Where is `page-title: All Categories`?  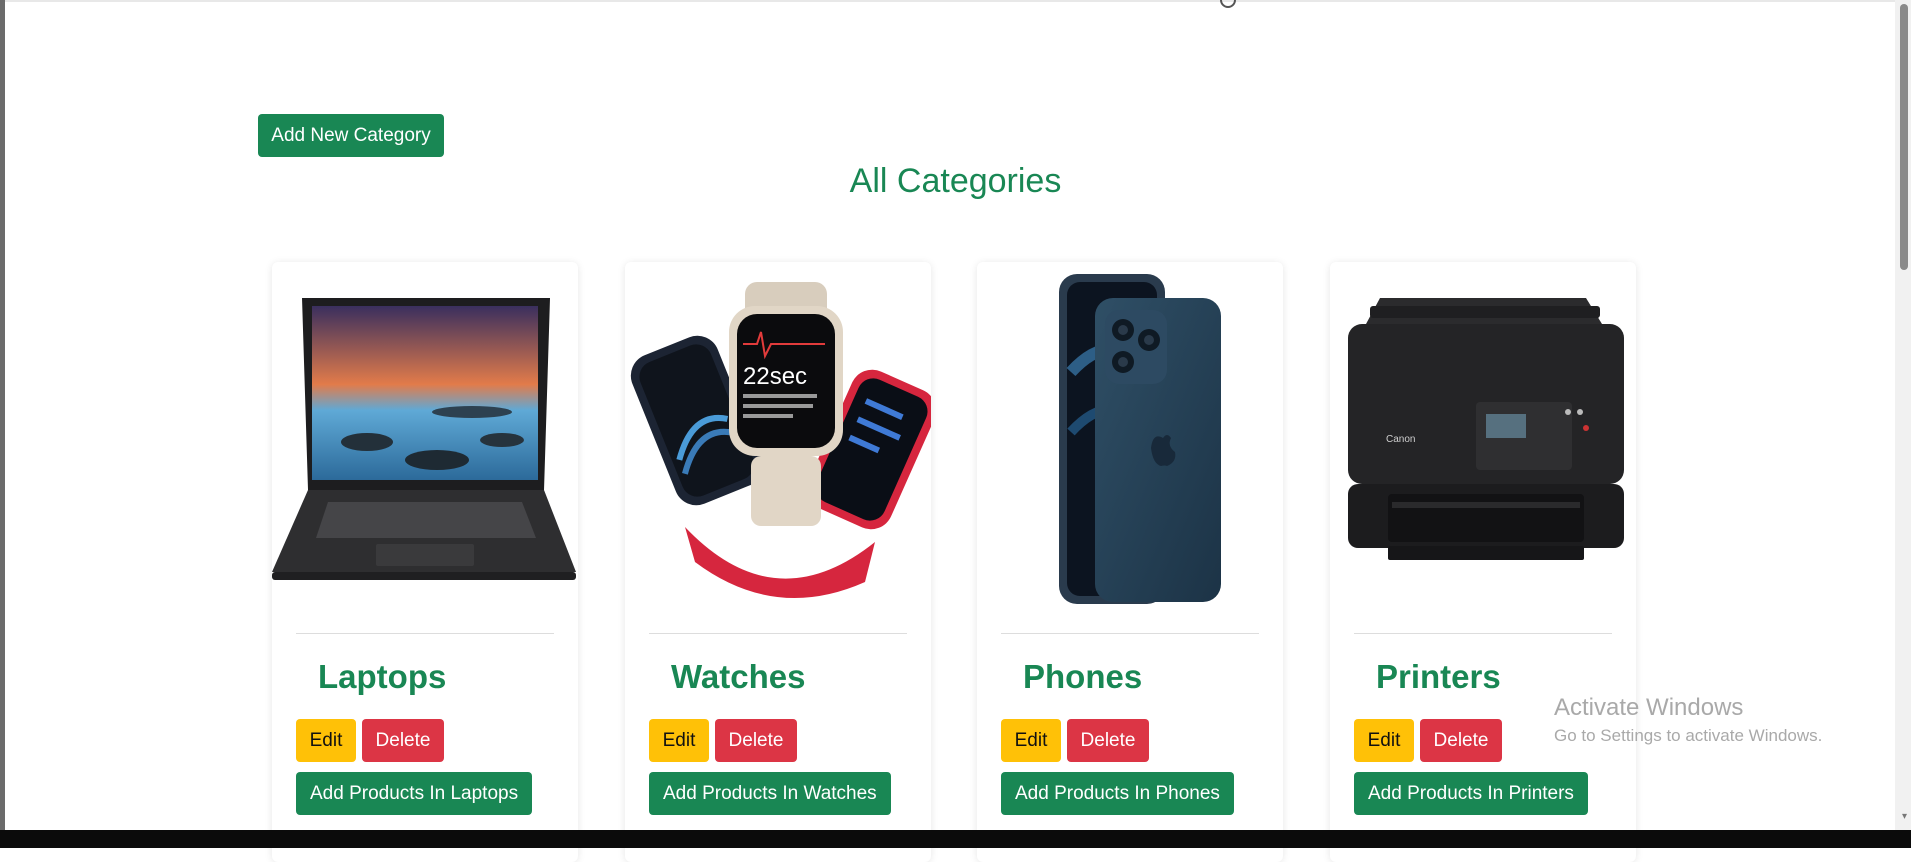
page-title: All Categories is located at coordinates (955, 181).